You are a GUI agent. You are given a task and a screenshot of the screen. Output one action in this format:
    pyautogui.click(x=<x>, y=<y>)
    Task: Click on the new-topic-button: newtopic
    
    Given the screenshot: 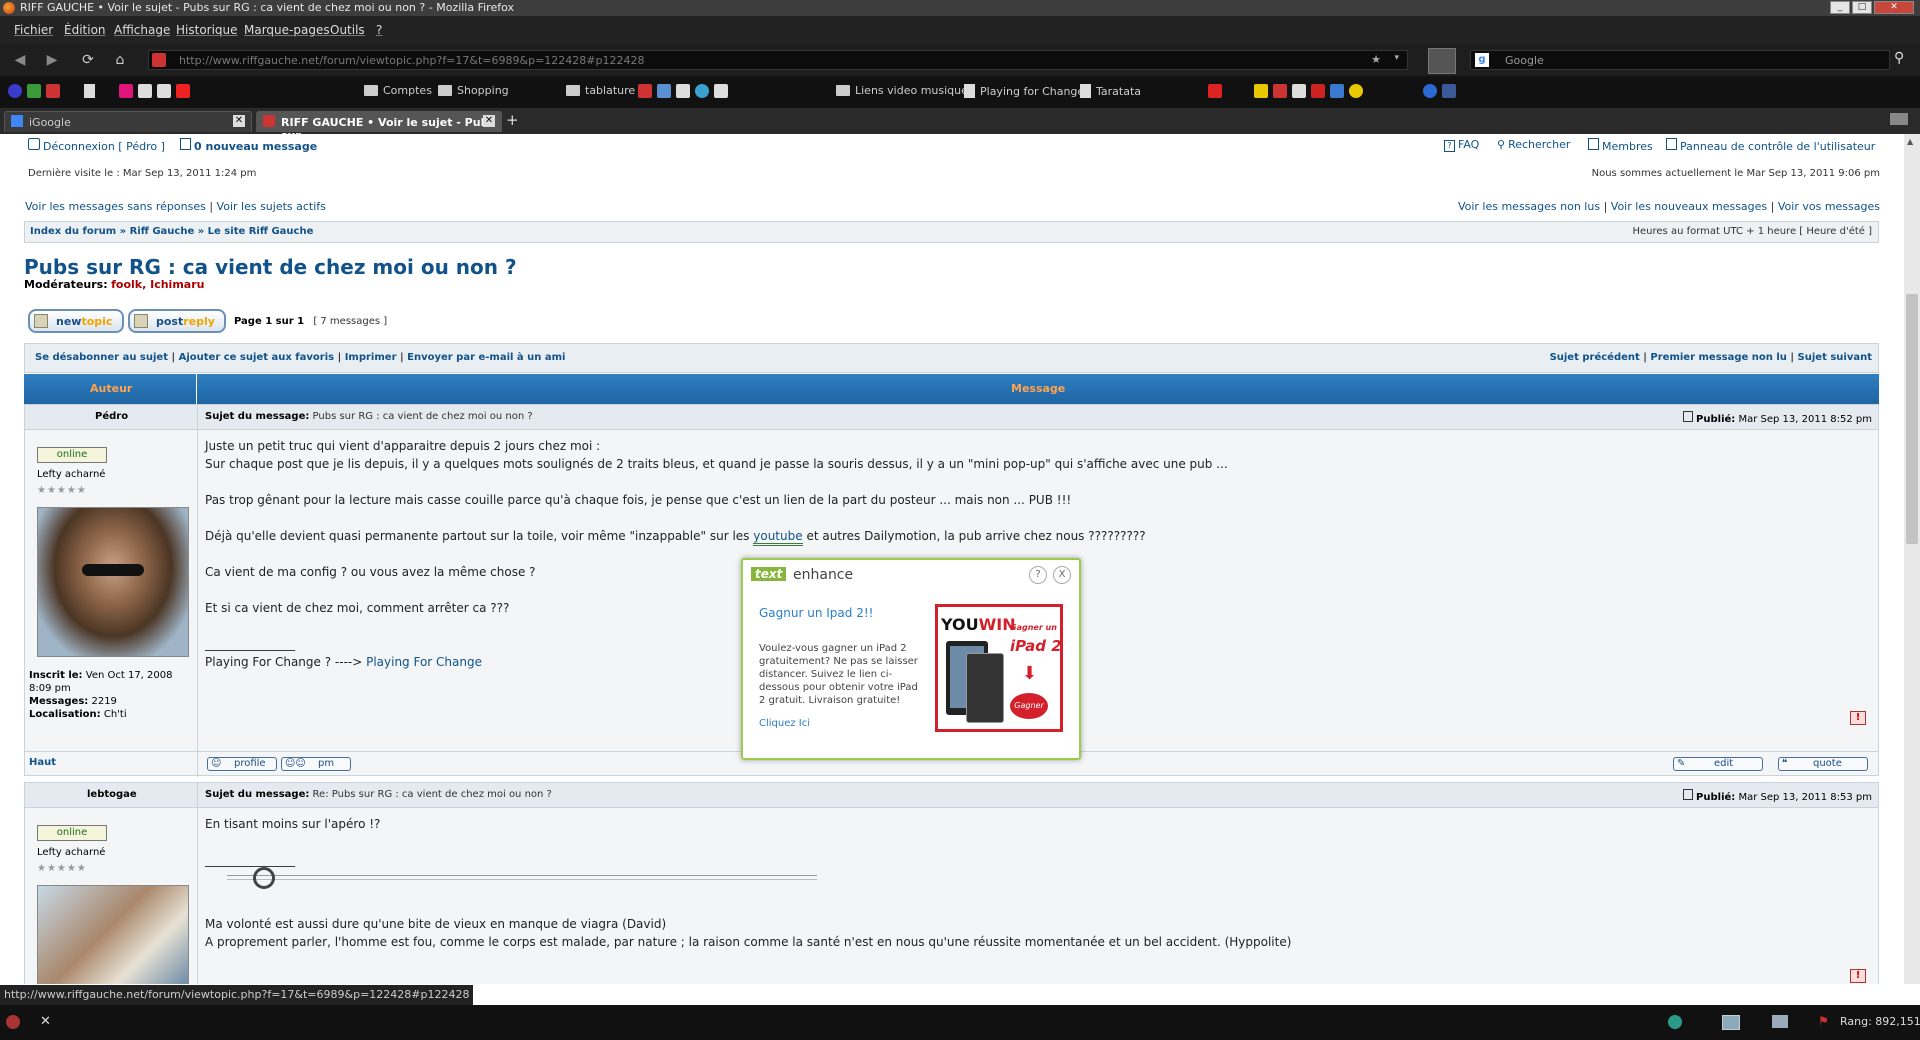 What is the action you would take?
    pyautogui.click(x=76, y=321)
    